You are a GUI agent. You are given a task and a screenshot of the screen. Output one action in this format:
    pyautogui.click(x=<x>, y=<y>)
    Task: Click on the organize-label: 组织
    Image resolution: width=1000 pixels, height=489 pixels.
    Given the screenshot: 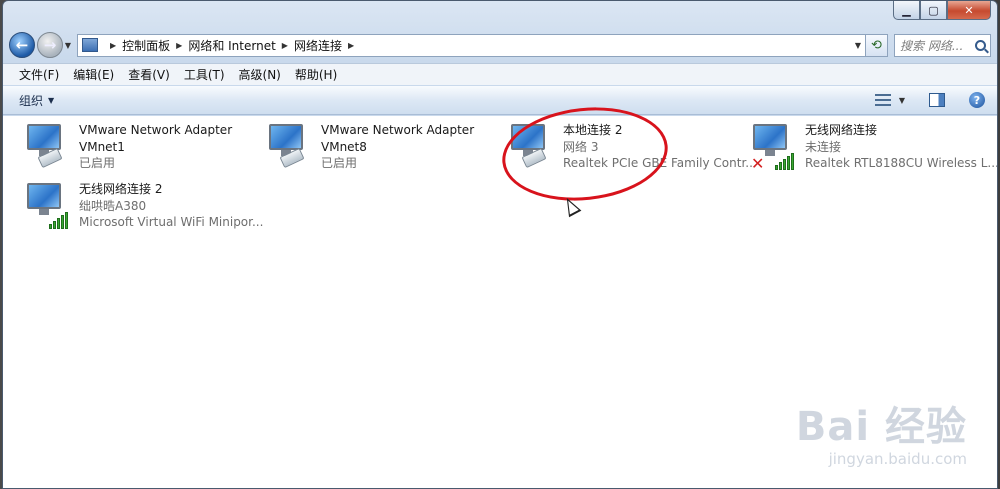 What is the action you would take?
    pyautogui.click(x=31, y=100)
    